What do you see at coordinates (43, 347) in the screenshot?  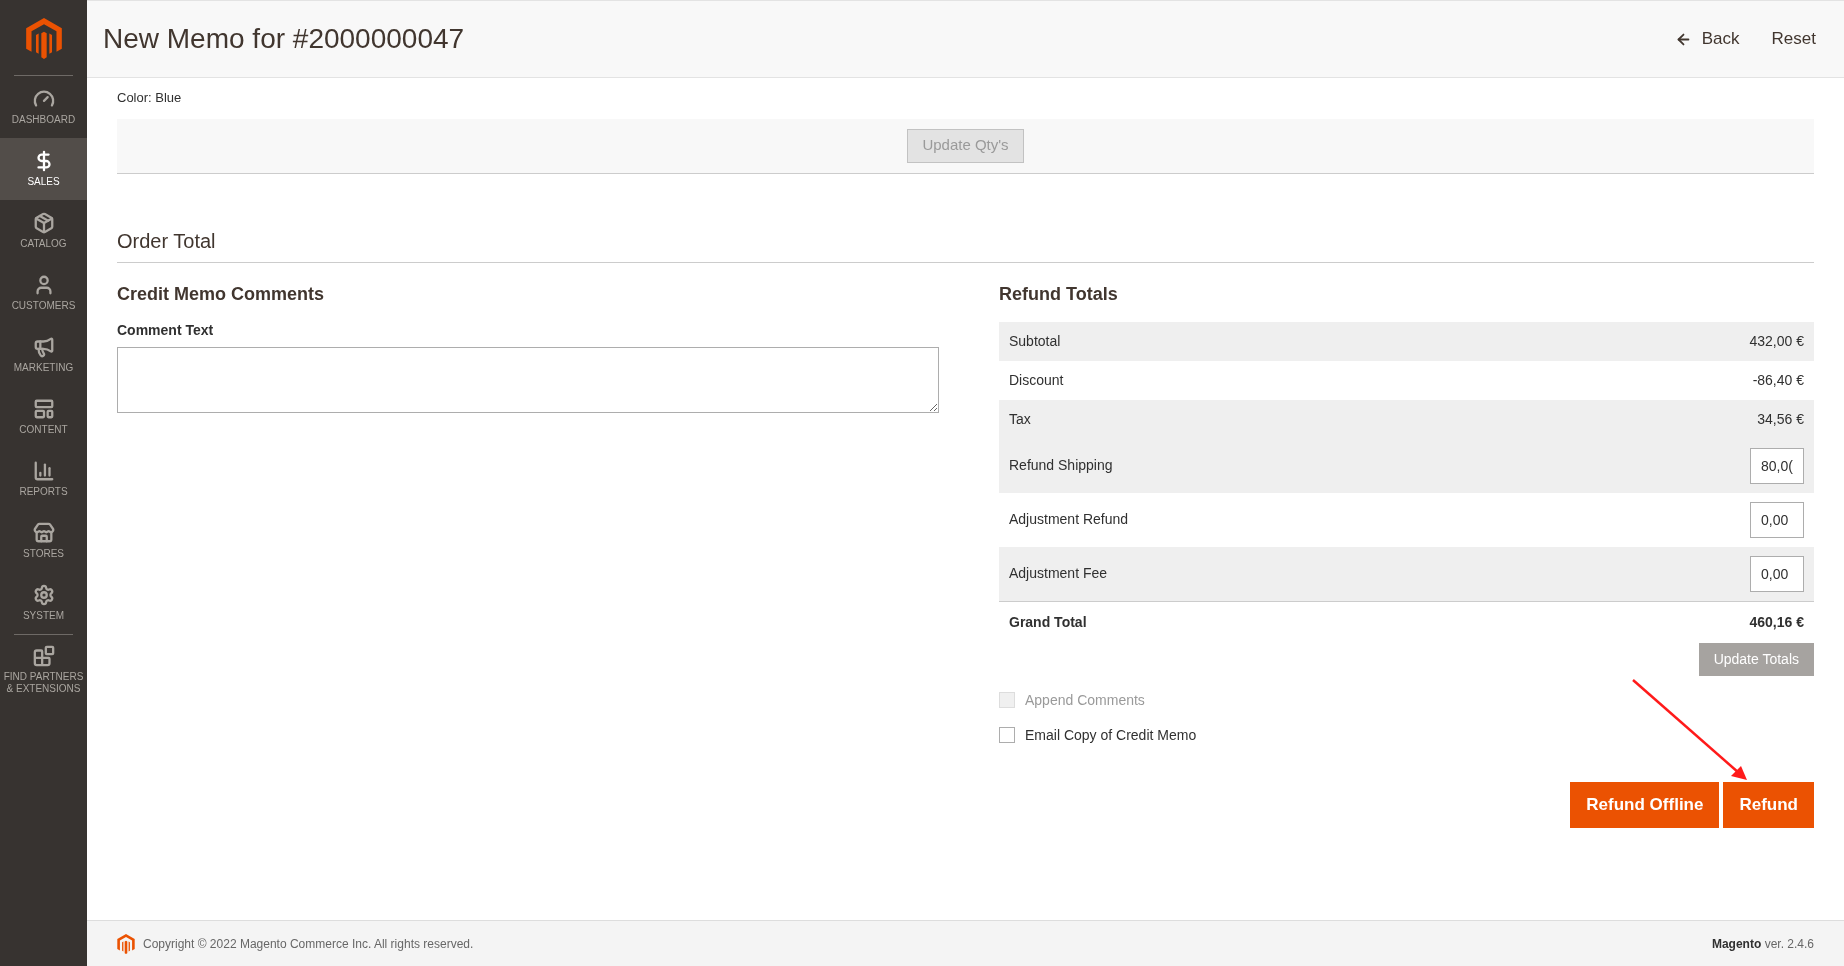 I see `megaphone-icon` at bounding box center [43, 347].